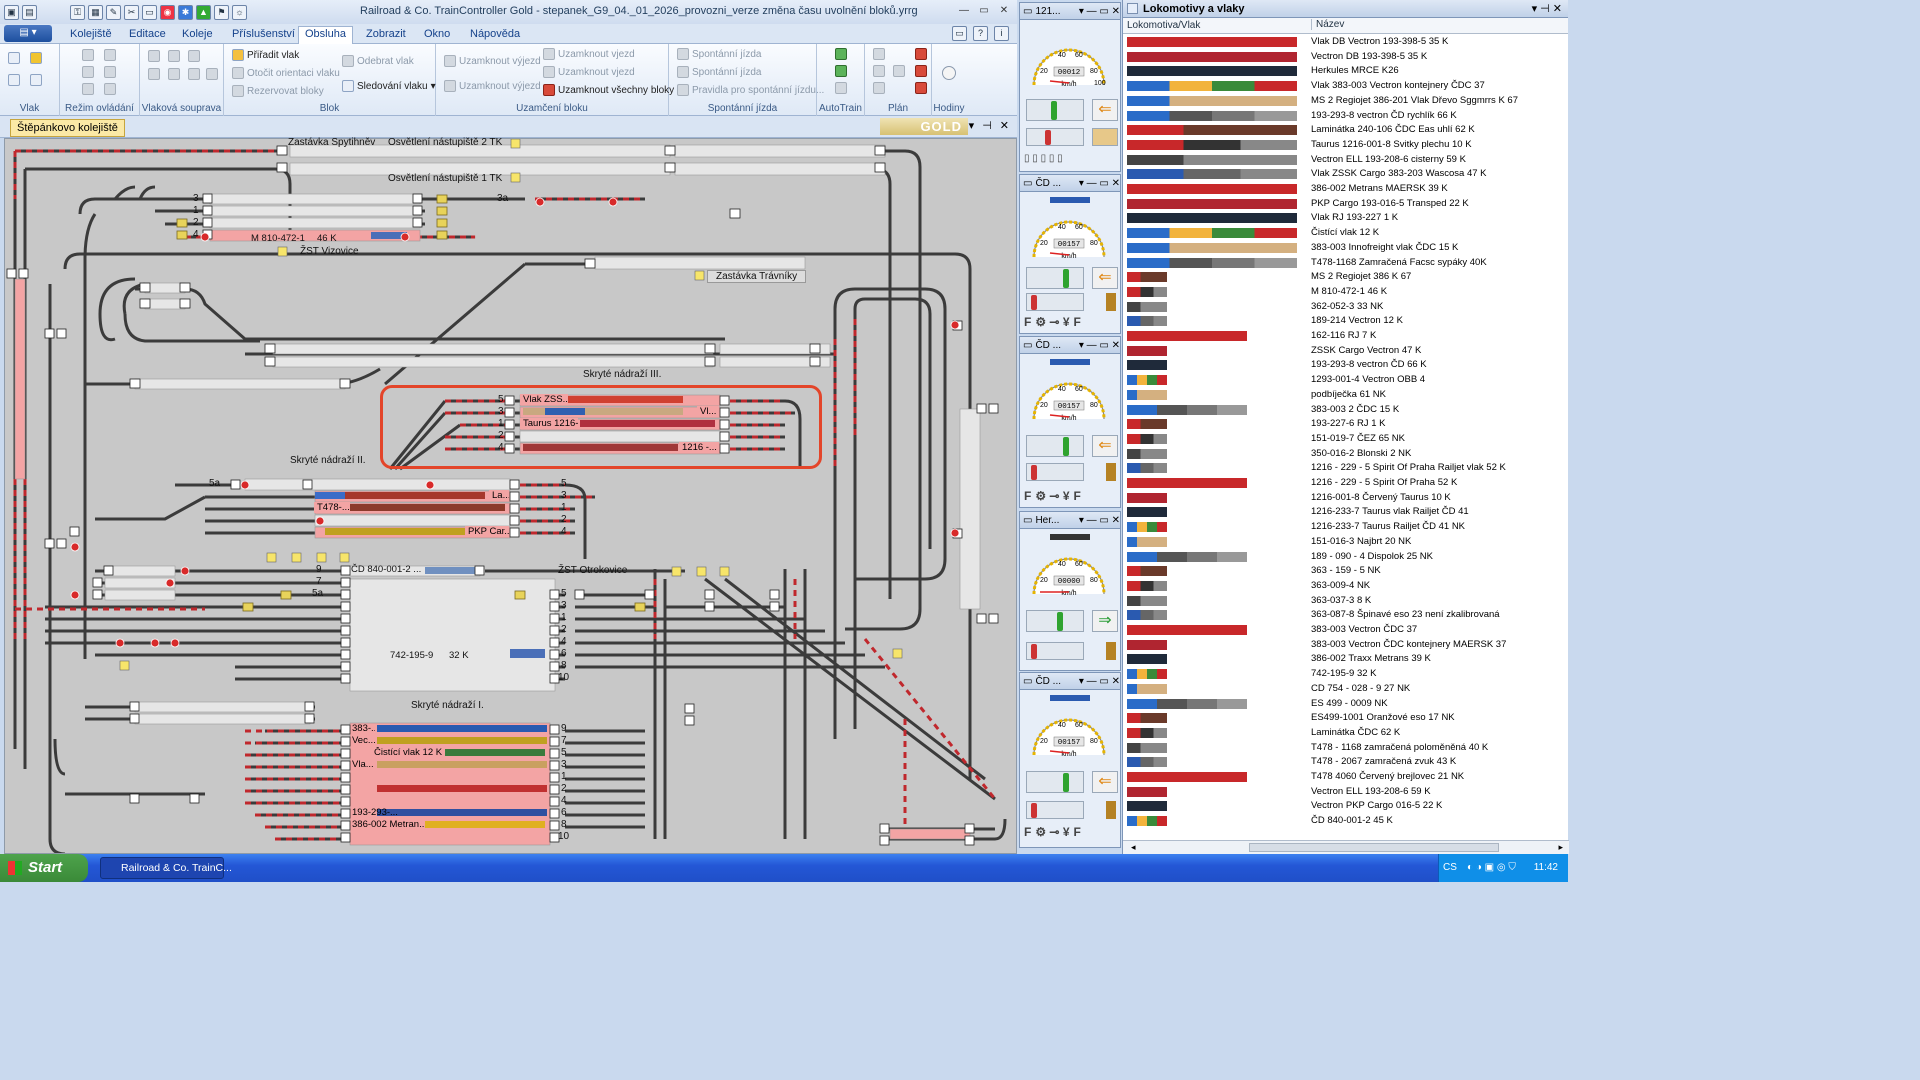  I want to click on horizontal-scrollbar: ◂ ▸, so click(1346, 847).